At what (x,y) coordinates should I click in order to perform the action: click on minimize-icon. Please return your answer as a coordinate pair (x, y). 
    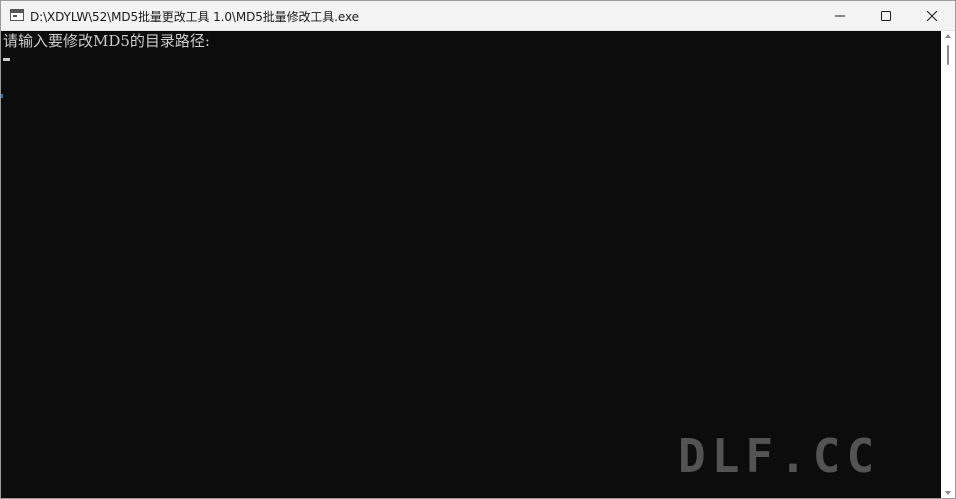
    Looking at the image, I should click on (840, 16).